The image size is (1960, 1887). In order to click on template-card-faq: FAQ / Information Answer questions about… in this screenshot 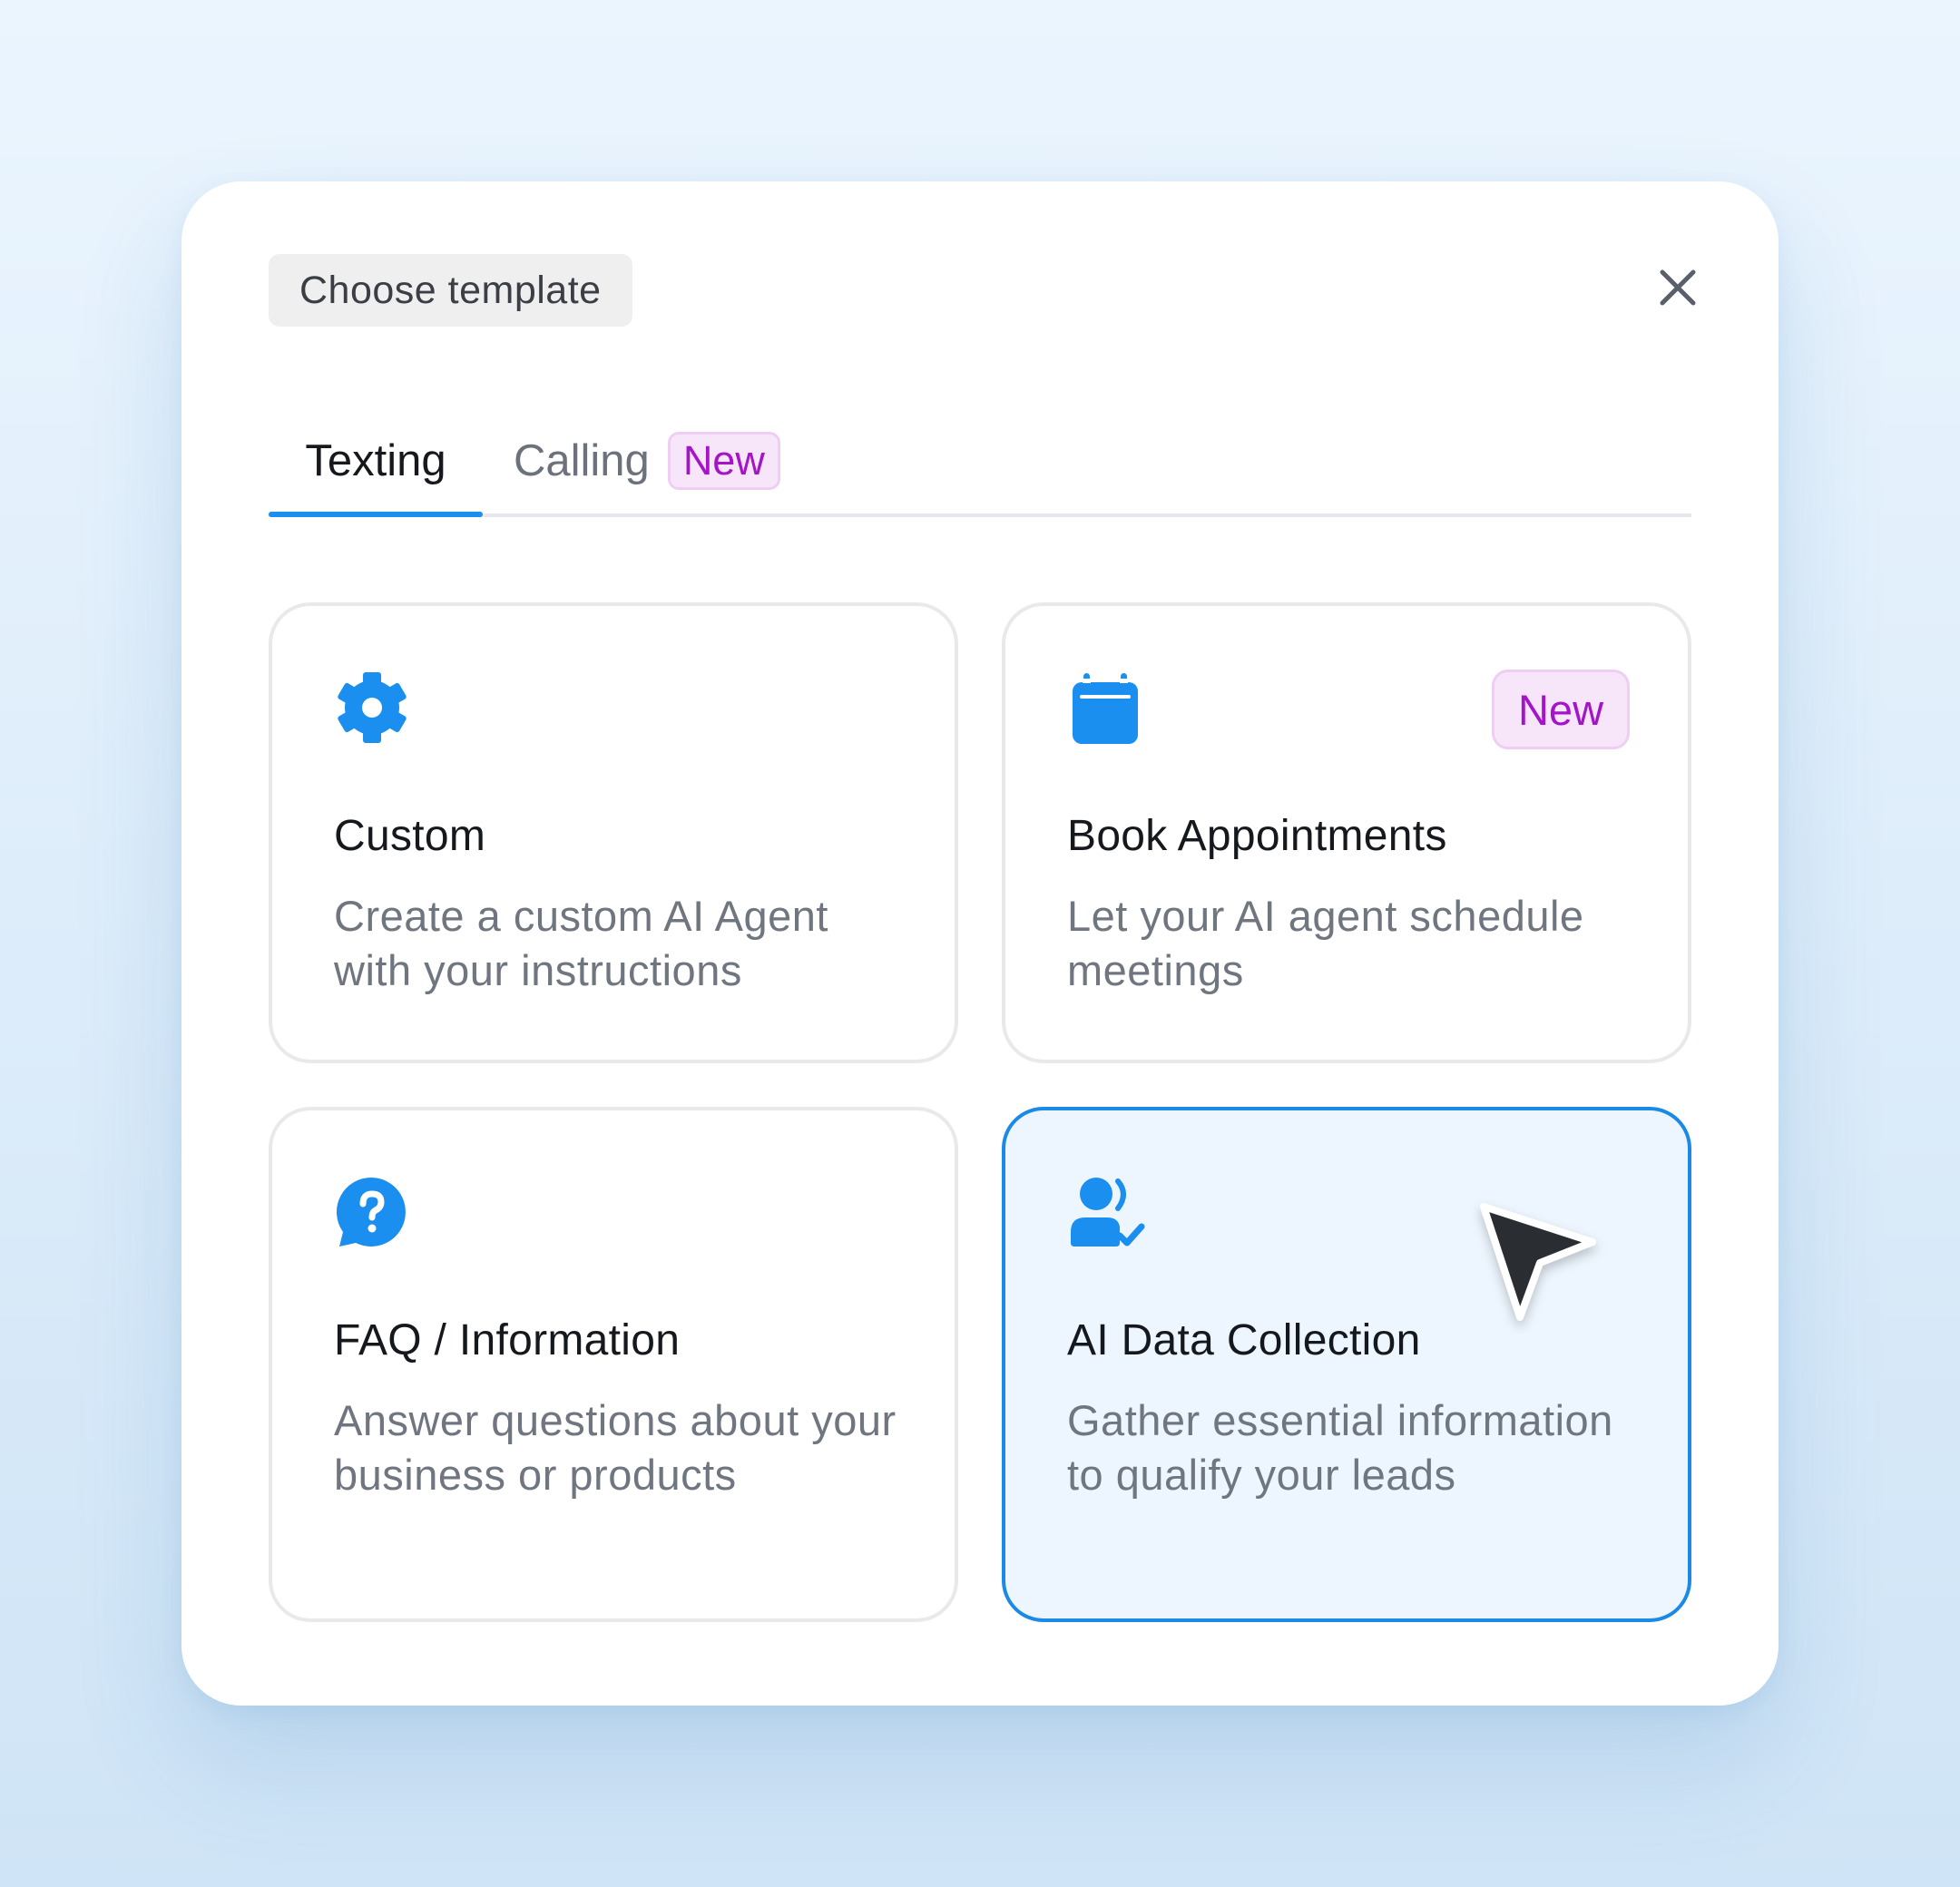, I will do `click(613, 1365)`.